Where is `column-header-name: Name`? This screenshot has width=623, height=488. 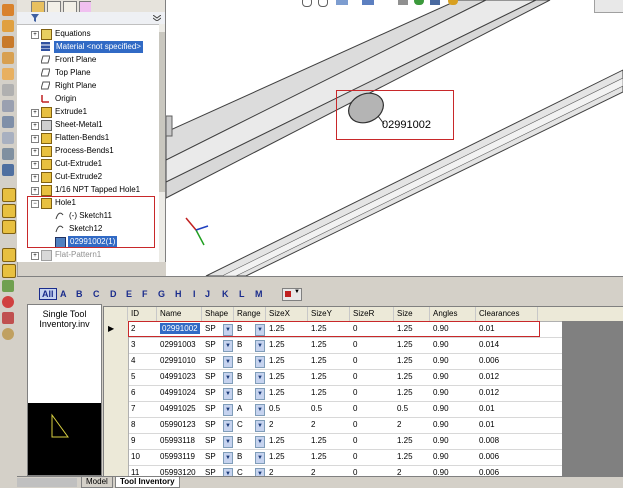 column-header-name: Name is located at coordinates (179, 314).